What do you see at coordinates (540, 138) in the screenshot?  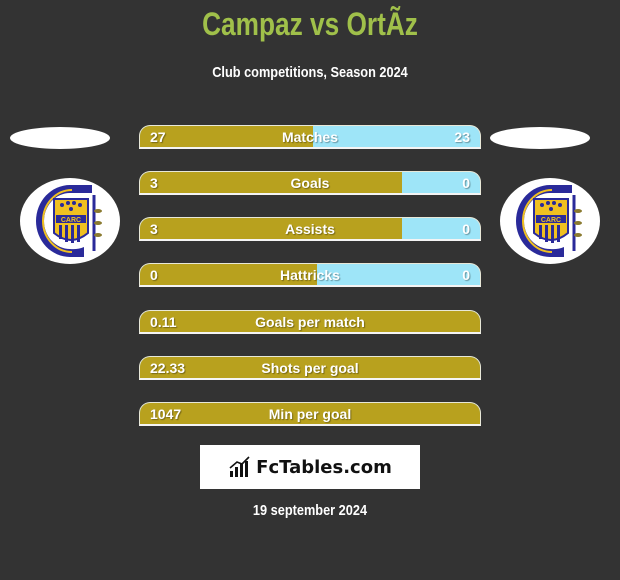 I see `right-player-placeholder` at bounding box center [540, 138].